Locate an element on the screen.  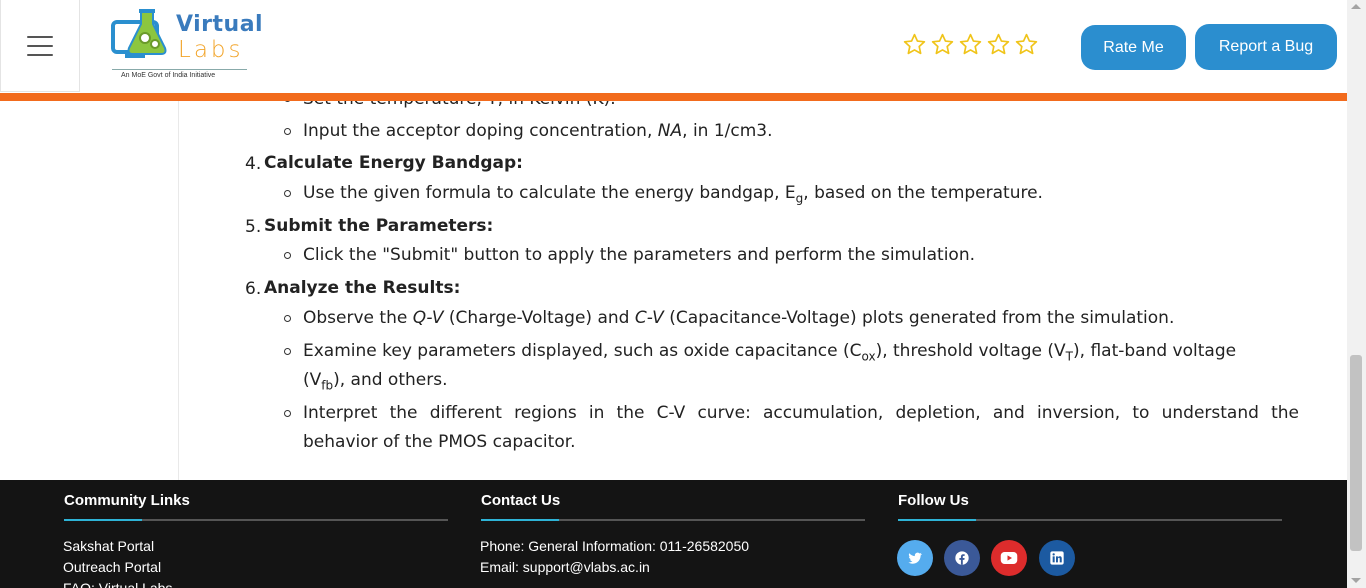
footer-heading-contact: Contact Us is located at coordinates (521, 500).